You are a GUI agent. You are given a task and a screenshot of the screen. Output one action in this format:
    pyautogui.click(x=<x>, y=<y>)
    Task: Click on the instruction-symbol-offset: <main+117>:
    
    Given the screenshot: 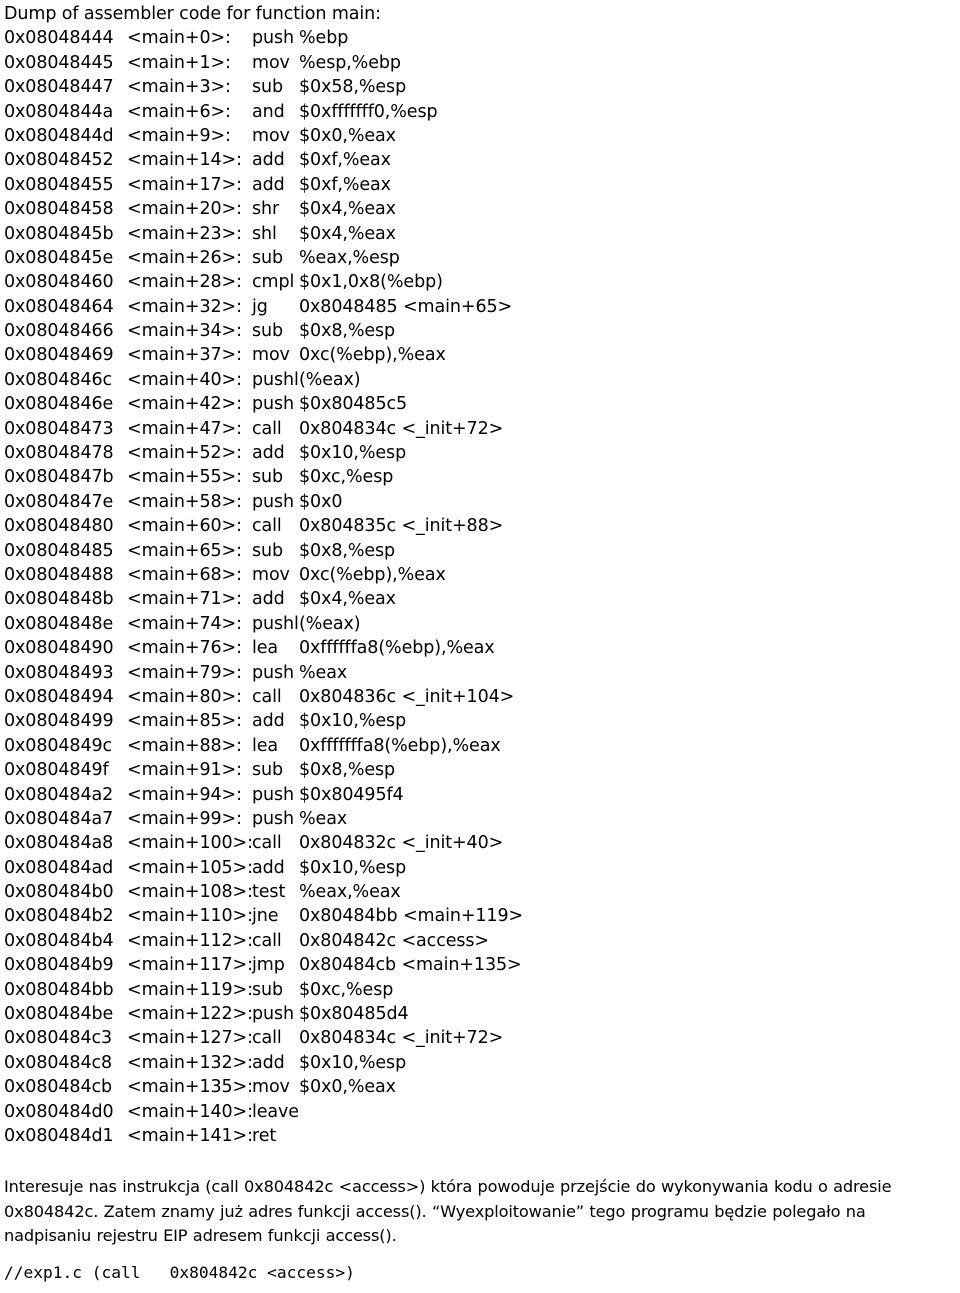 What is the action you would take?
    pyautogui.click(x=190, y=965)
    